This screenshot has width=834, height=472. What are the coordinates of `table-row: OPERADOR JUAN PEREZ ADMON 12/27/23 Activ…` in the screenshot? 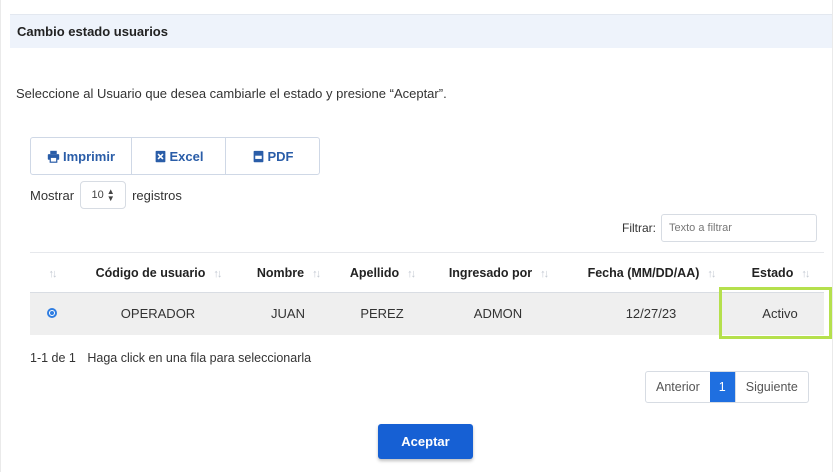 It's located at (427, 313).